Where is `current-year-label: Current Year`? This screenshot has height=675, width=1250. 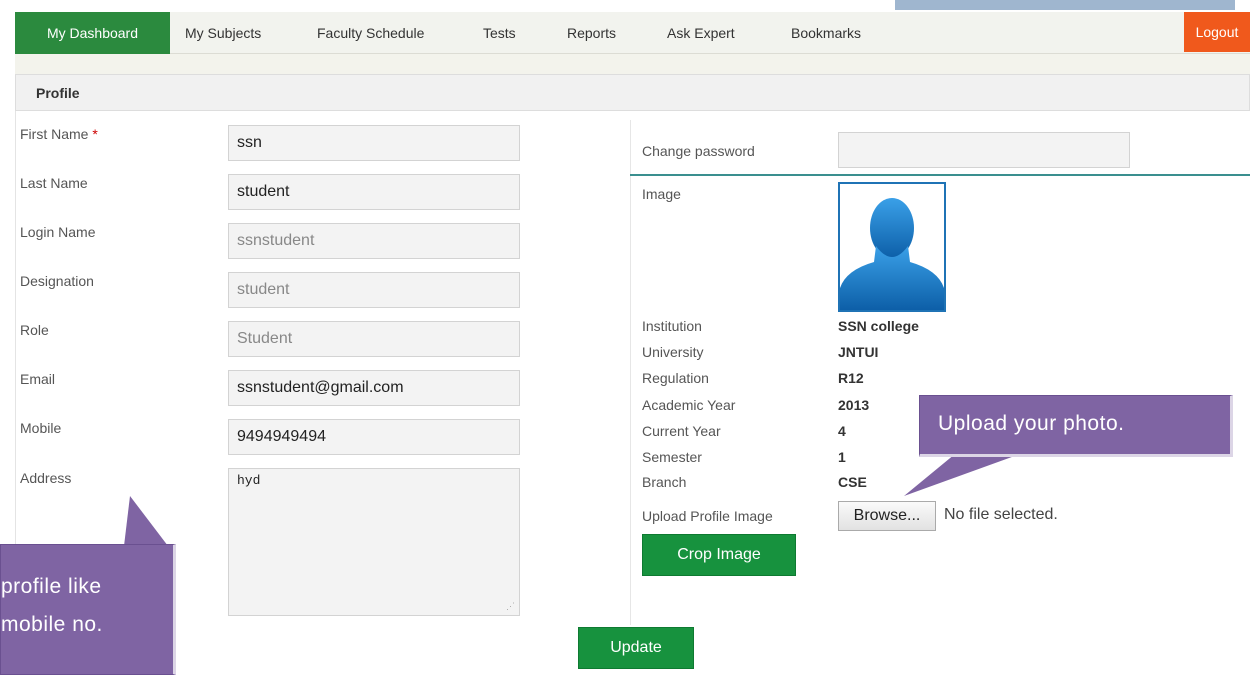
current-year-label: Current Year is located at coordinates (681, 431).